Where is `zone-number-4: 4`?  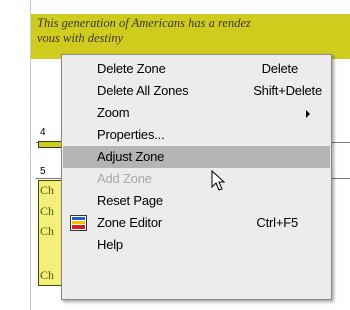
zone-number-4: 4 is located at coordinates (43, 132).